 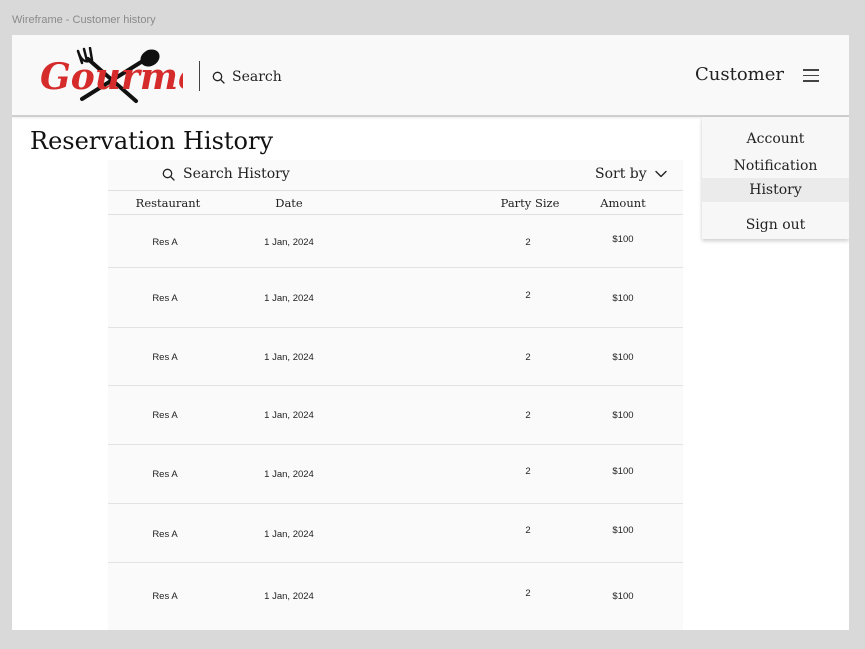 I want to click on top-header: Gourmet Search Customer, so click(x=430, y=76).